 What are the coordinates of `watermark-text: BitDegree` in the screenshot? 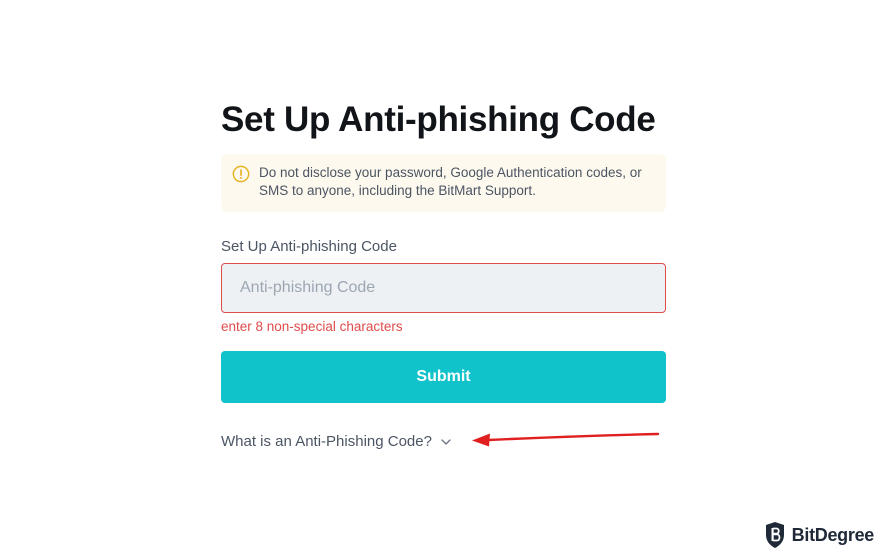 It's located at (833, 534).